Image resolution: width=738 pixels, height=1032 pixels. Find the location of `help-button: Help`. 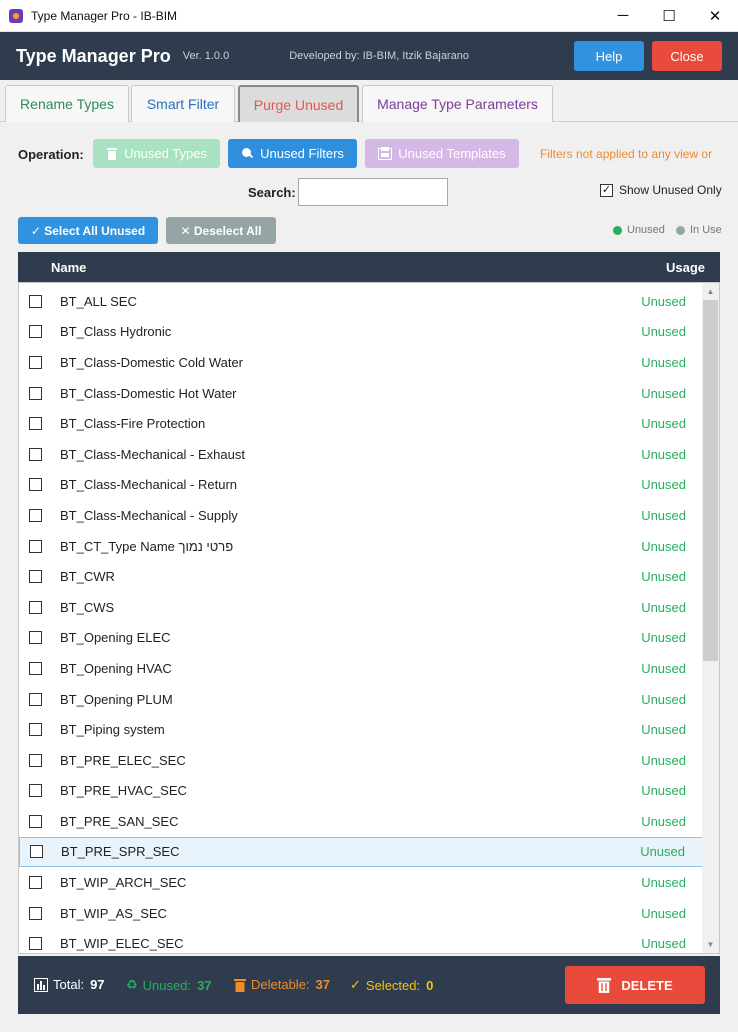

help-button: Help is located at coordinates (609, 56).